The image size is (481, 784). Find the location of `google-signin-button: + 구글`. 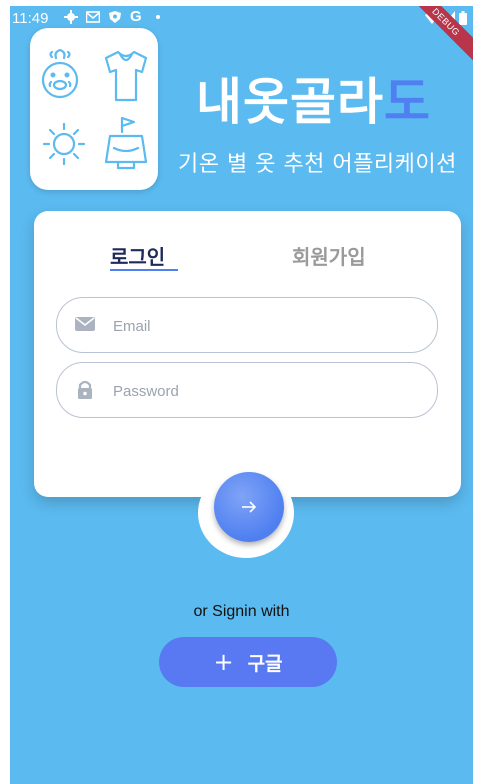

google-signin-button: + 구글 is located at coordinates (248, 662).